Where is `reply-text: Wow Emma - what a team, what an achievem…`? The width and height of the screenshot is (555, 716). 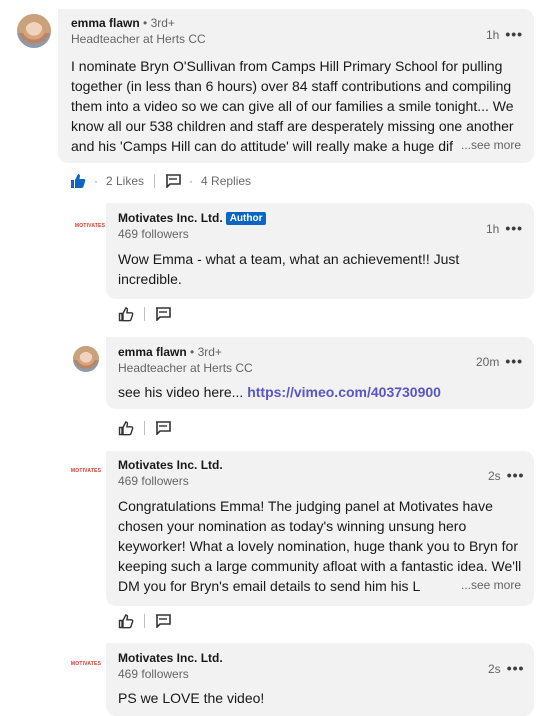
reply-text: Wow Emma - what a team, what an achievem… is located at coordinates (289, 269).